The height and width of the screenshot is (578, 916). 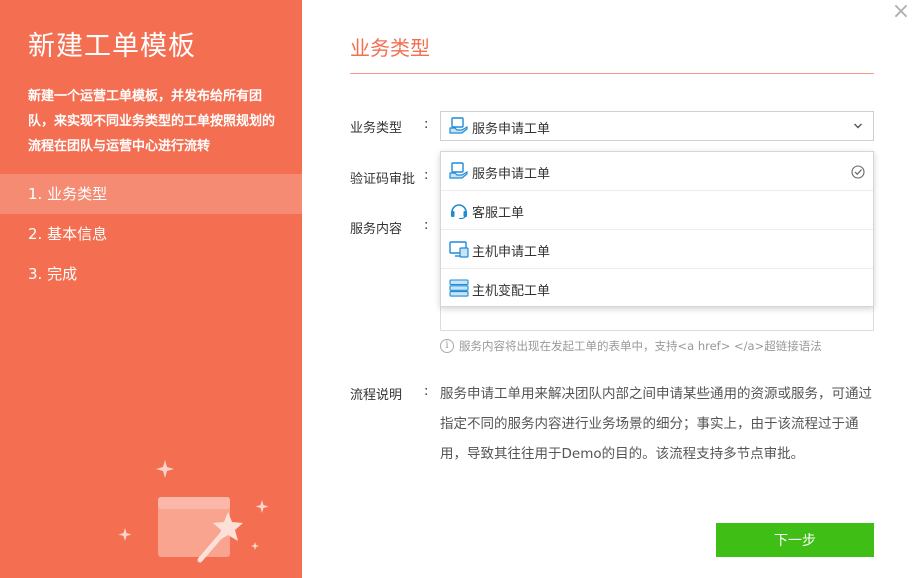 I want to click on captcha-approval-label: 验证码审批, so click(x=383, y=179).